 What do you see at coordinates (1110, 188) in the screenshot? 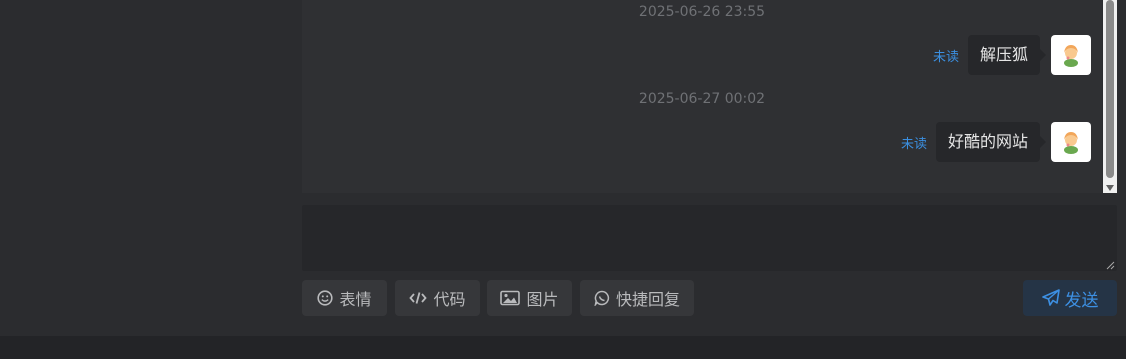
I see `scroll-down-arrow-icon` at bounding box center [1110, 188].